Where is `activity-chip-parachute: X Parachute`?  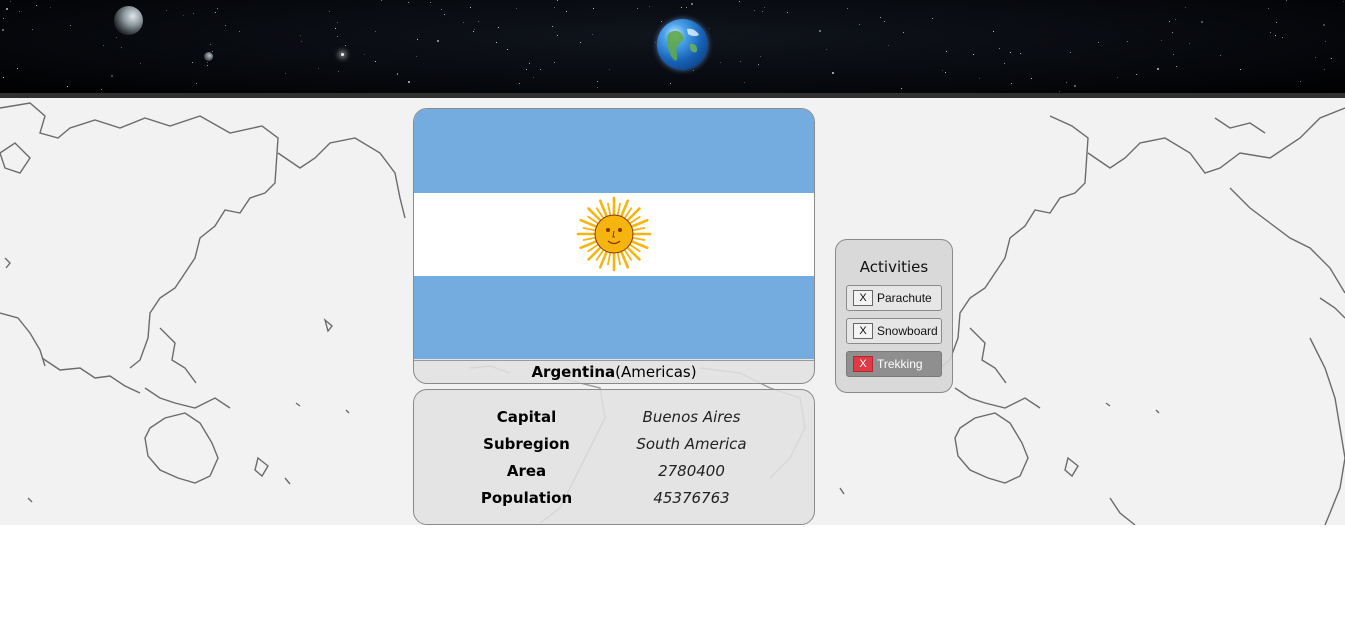 activity-chip-parachute: X Parachute is located at coordinates (894, 298).